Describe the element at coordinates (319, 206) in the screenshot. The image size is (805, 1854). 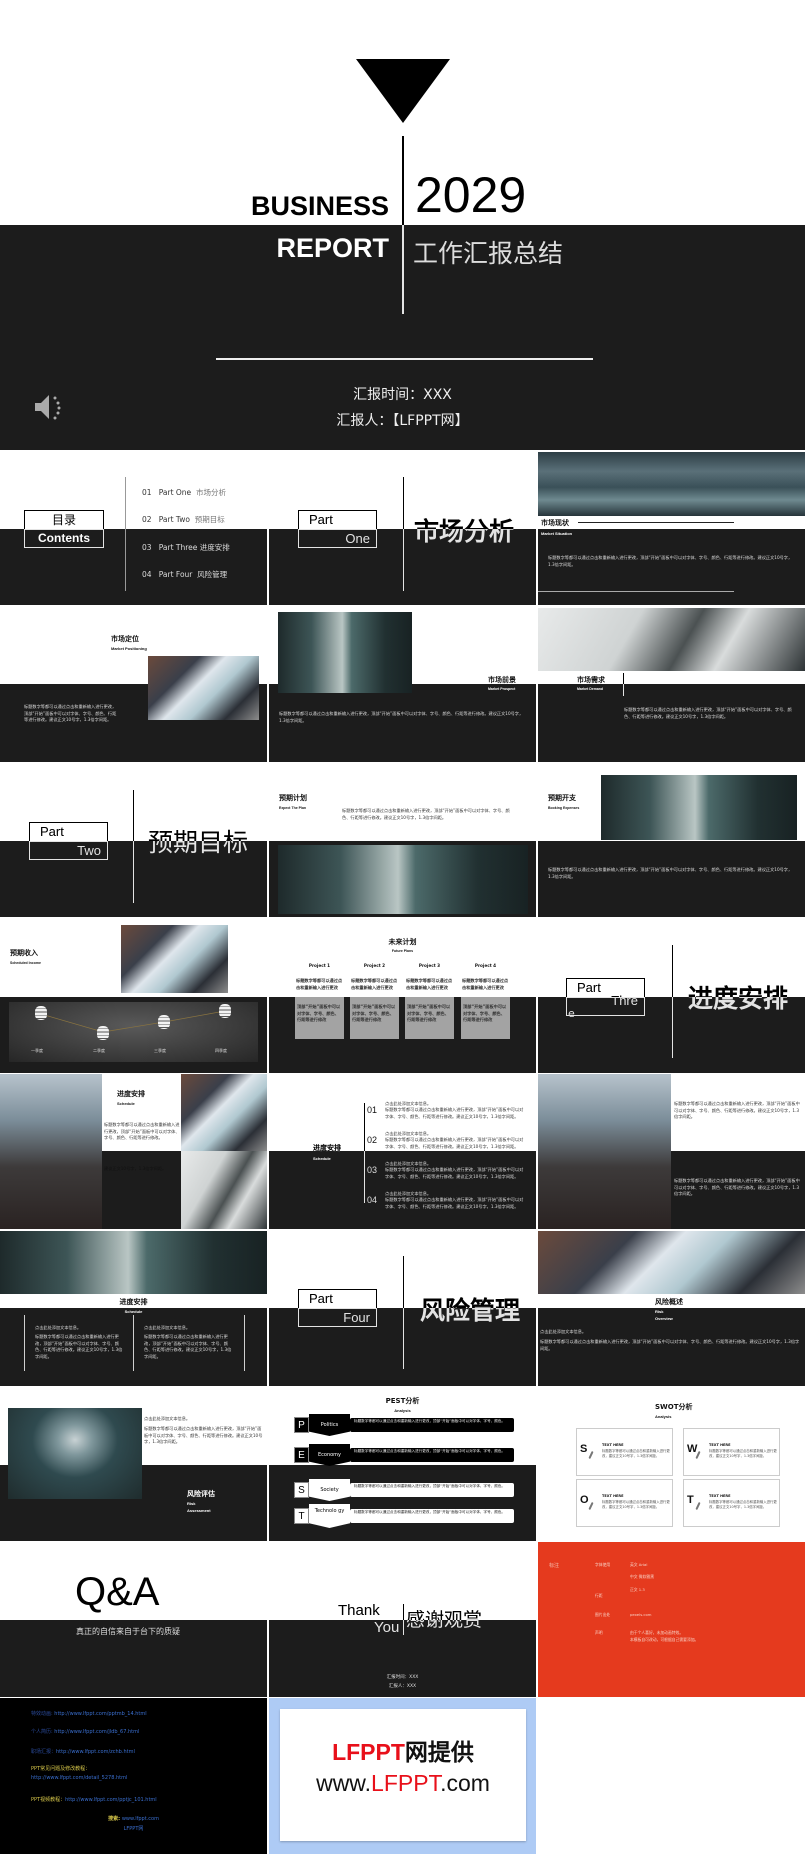
I see `cover-title-business: BUSINESS` at that location.